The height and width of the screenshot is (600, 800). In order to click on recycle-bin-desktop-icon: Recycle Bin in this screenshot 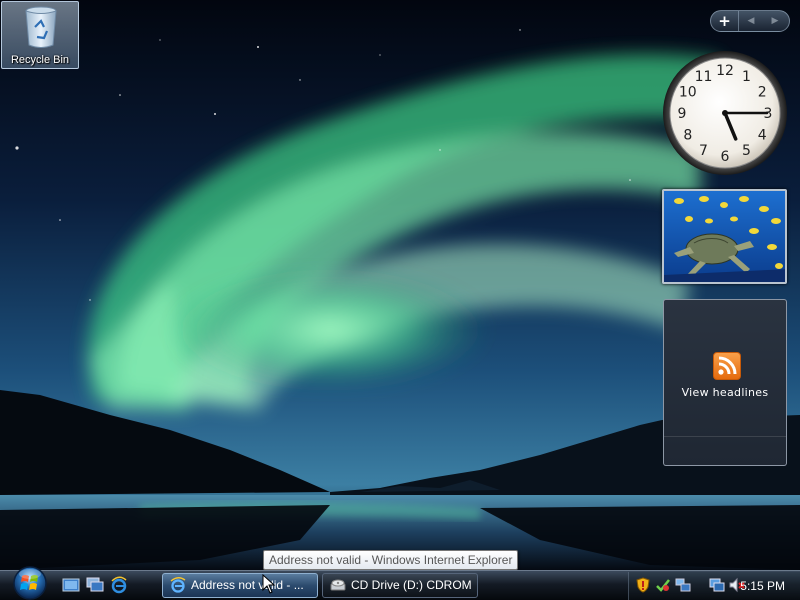, I will do `click(40, 35)`.